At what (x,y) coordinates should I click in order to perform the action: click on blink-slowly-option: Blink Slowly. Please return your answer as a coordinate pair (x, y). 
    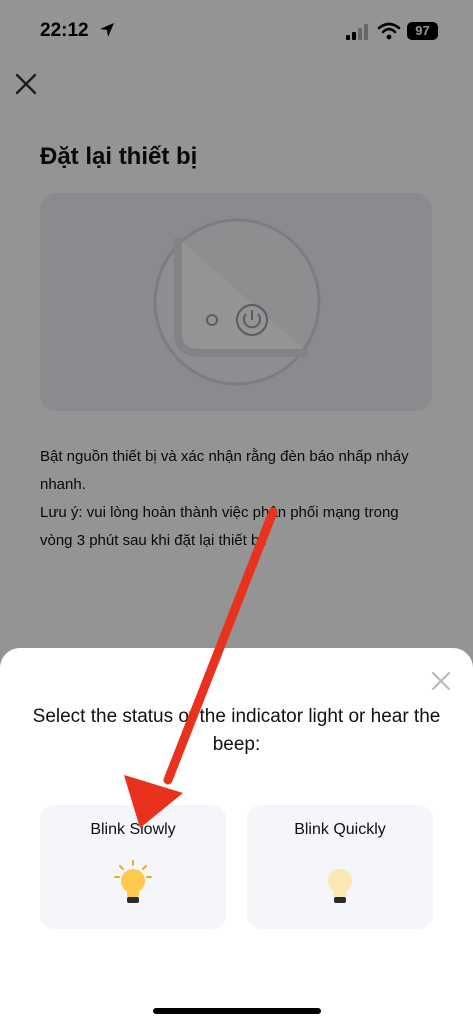
    Looking at the image, I should click on (133, 867).